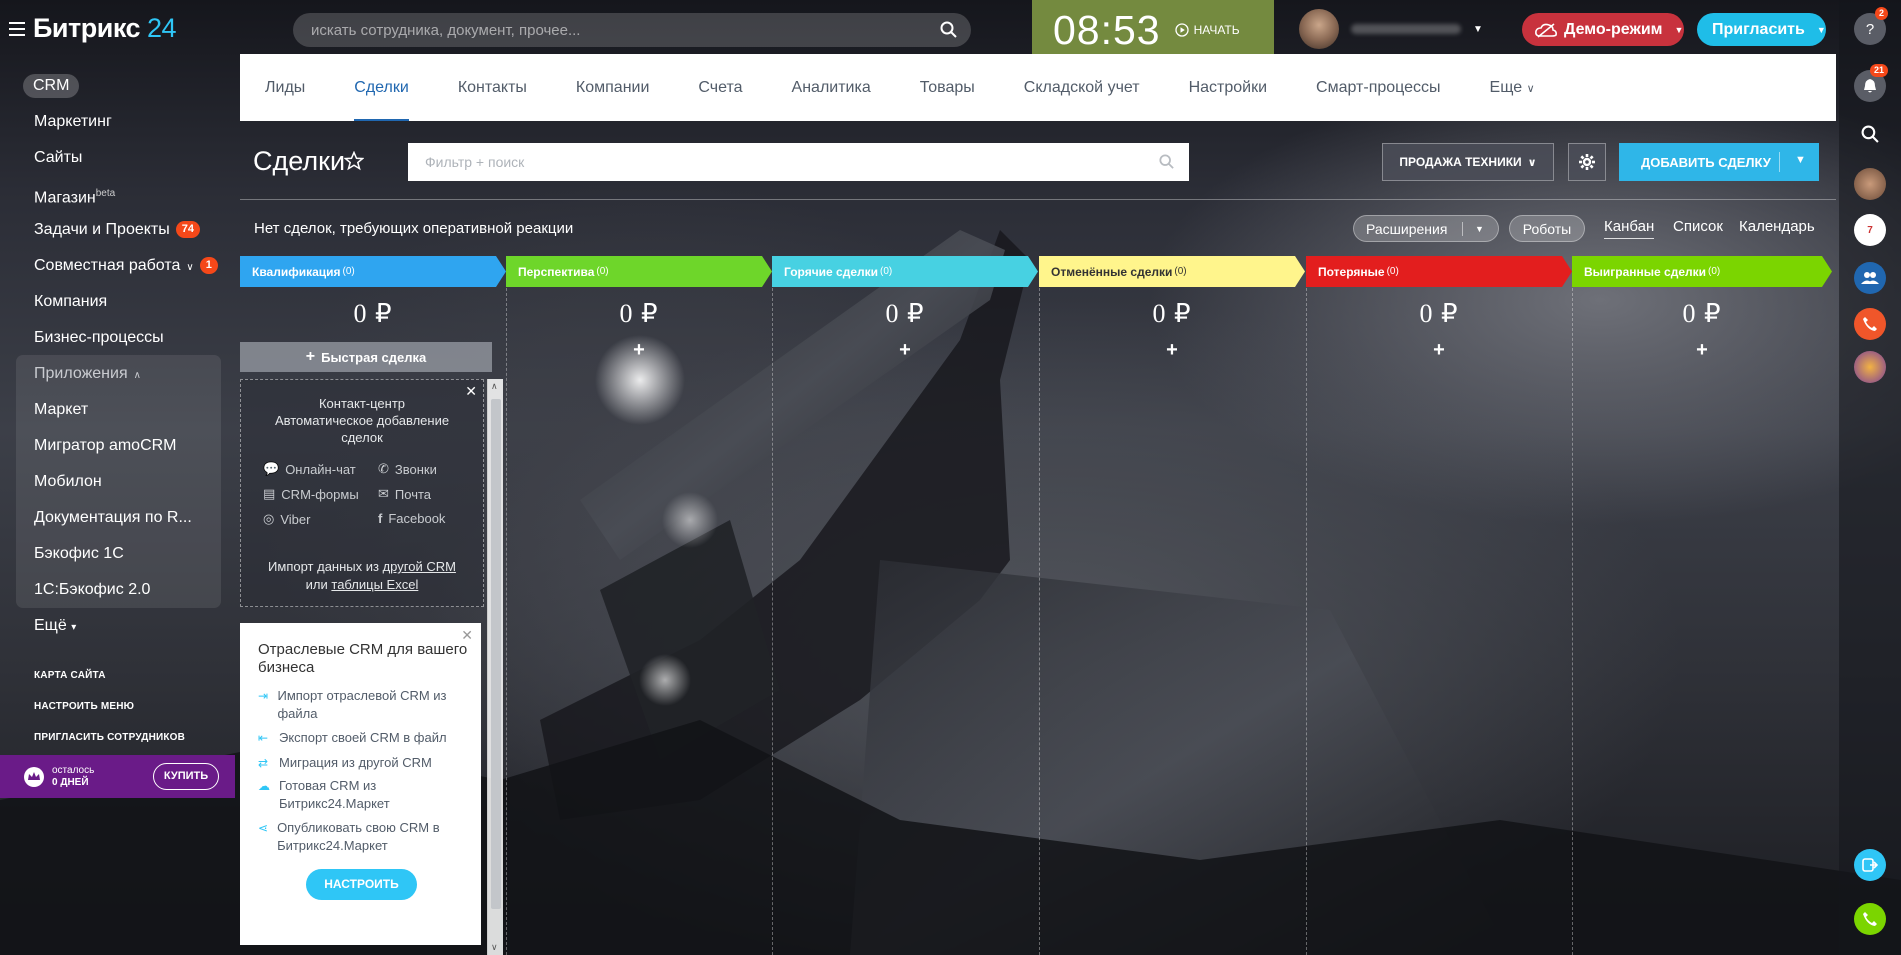 This screenshot has width=1901, height=955. Describe the element at coordinates (117, 194) in the screenshot. I see `menu-item-shop: Магазинbeta` at that location.